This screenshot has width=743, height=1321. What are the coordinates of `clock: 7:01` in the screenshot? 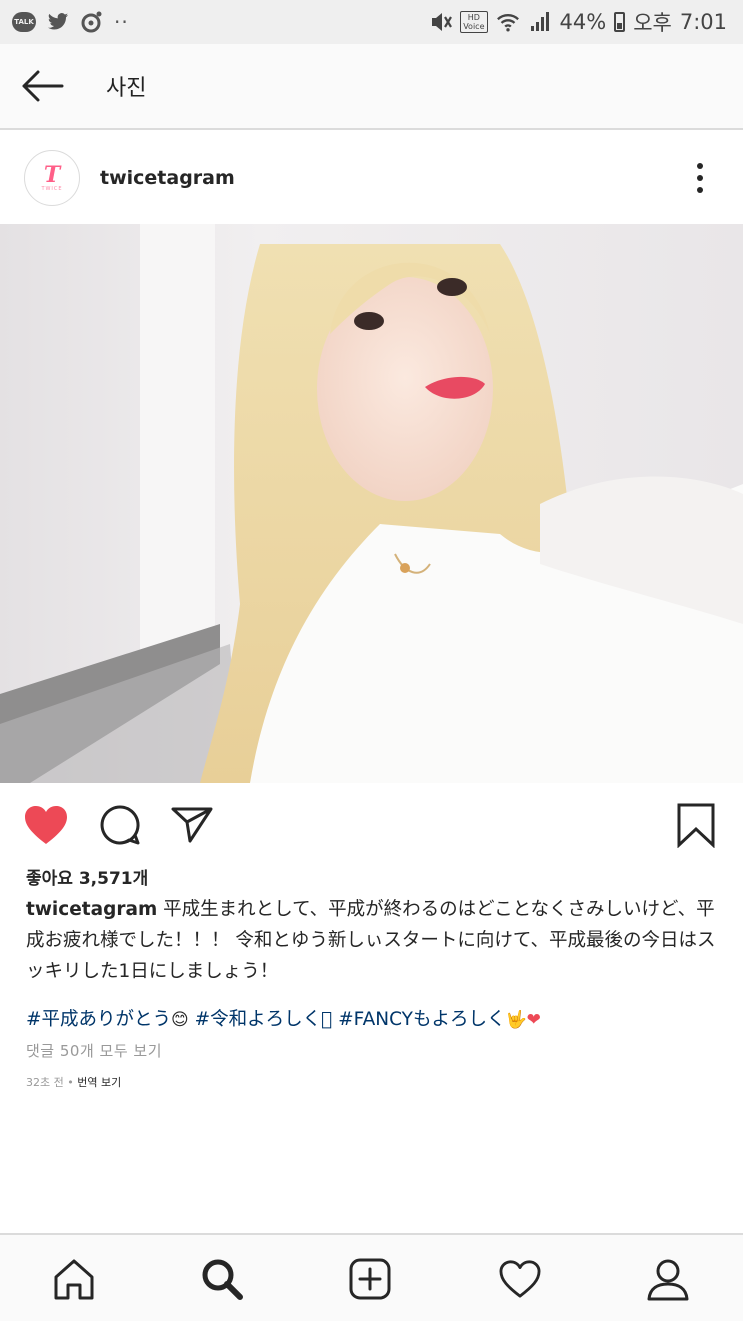 It's located at (703, 22).